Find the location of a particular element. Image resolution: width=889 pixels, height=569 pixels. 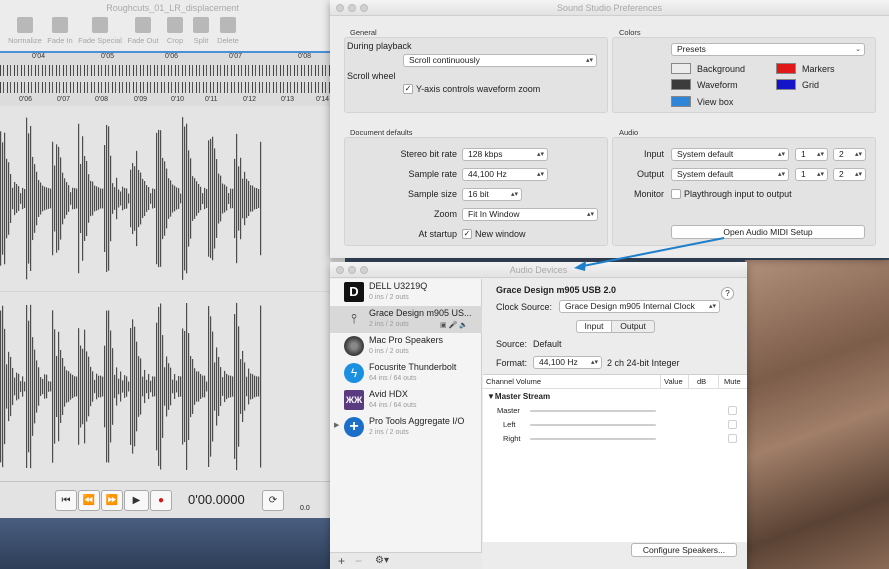

output-select: System default ▴▾ is located at coordinates (730, 174).